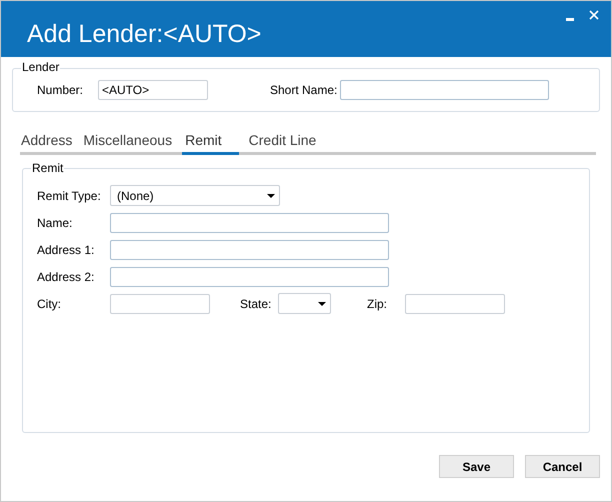  I want to click on close-icon, so click(594, 15).